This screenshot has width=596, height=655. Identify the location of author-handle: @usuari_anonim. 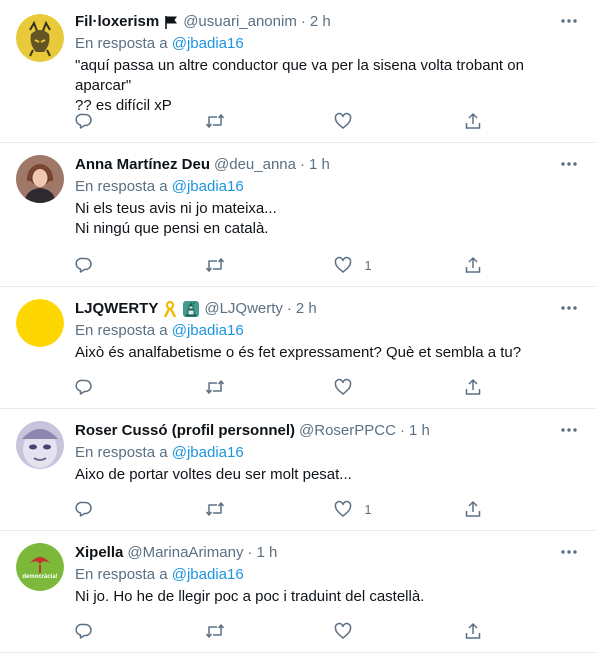
(240, 22).